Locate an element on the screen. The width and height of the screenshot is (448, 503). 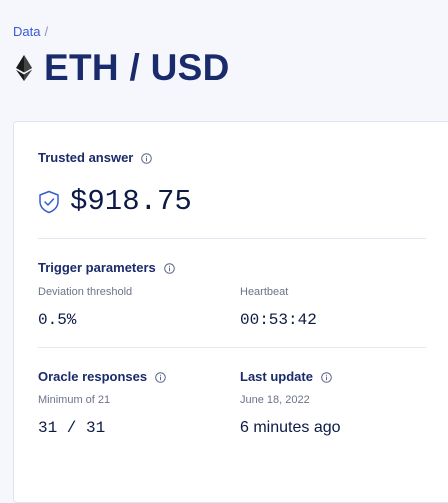
last-update-label: Last update is located at coordinates (276, 376).